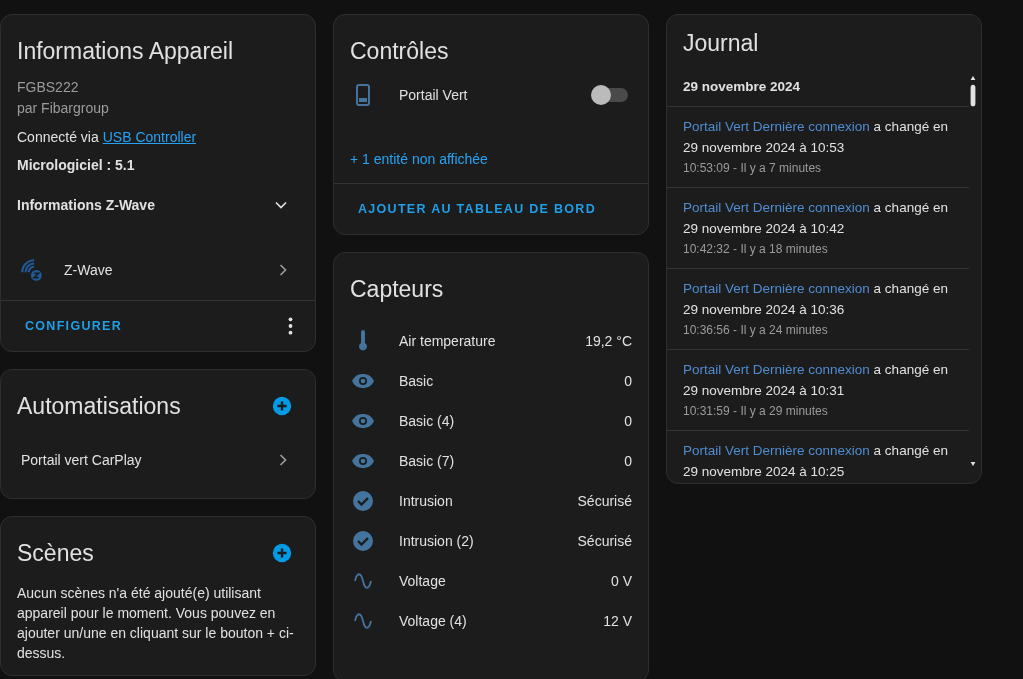 The image size is (1023, 679). What do you see at coordinates (608, 341) in the screenshot?
I see `sensor-value: 19,2 °C` at bounding box center [608, 341].